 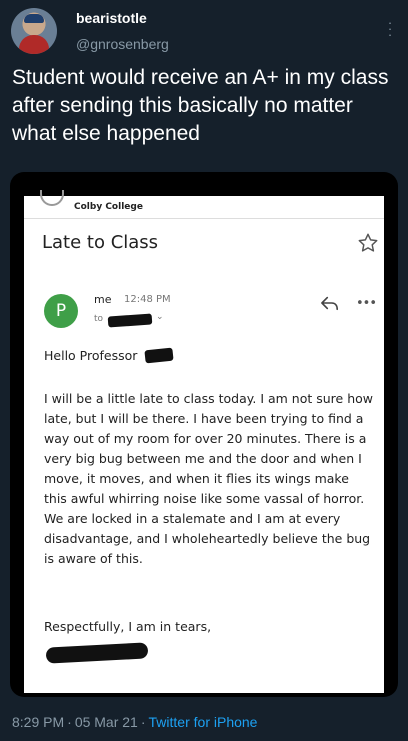 What do you see at coordinates (160, 317) in the screenshot?
I see `chevron-down-icon: ⌄` at bounding box center [160, 317].